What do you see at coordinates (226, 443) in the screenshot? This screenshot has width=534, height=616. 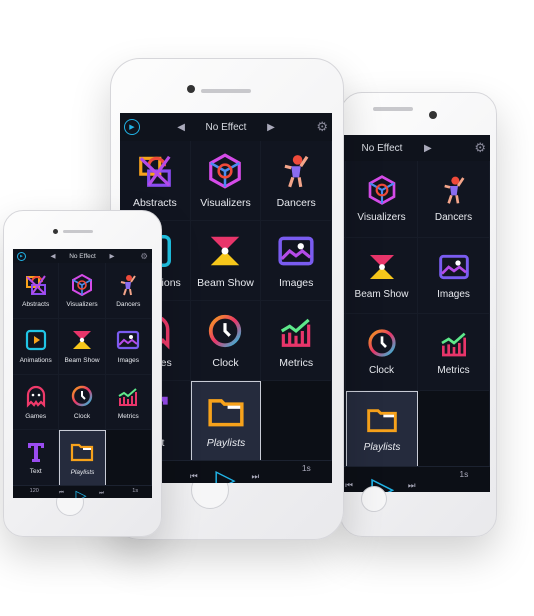 I see `category-label: Playlists` at bounding box center [226, 443].